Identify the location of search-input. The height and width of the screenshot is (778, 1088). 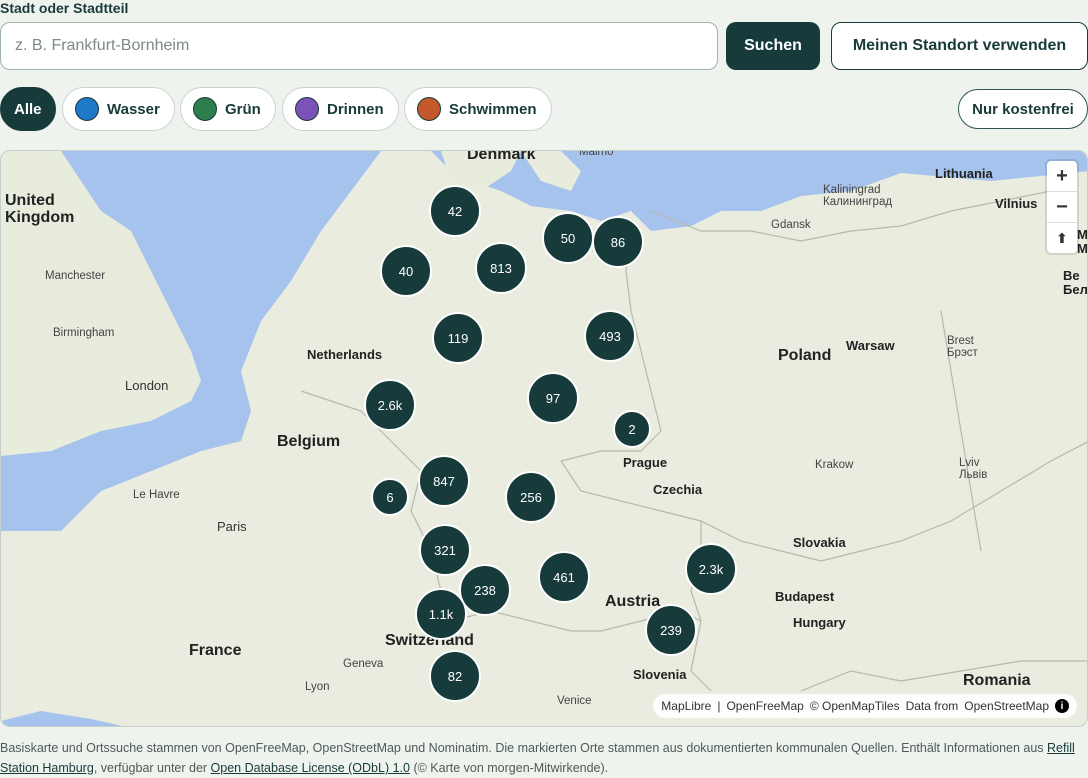
(359, 46).